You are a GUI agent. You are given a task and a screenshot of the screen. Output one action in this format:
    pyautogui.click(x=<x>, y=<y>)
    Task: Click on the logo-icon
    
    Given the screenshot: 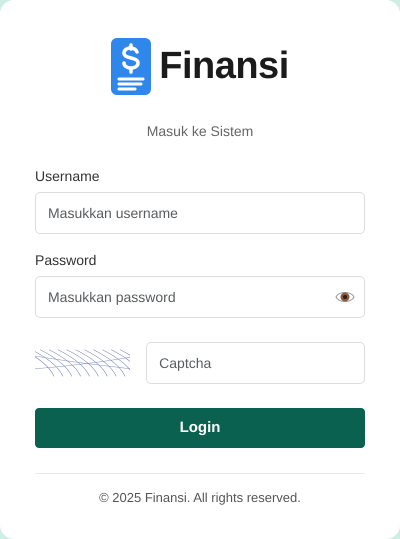 What is the action you would take?
    pyautogui.click(x=131, y=66)
    